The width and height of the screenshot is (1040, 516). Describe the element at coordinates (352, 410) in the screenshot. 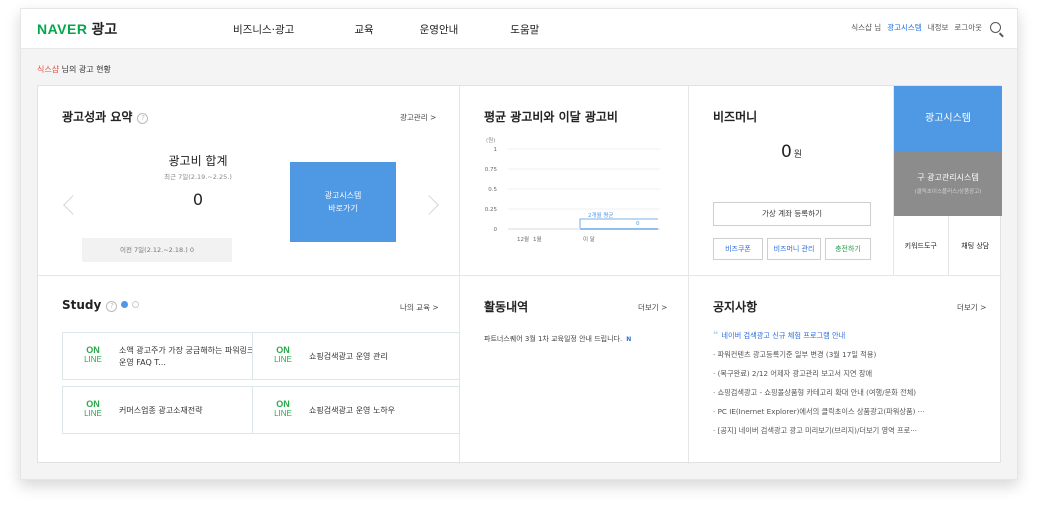

I see `study-card-title: 쇼핑검색광고 운영 노하우` at that location.